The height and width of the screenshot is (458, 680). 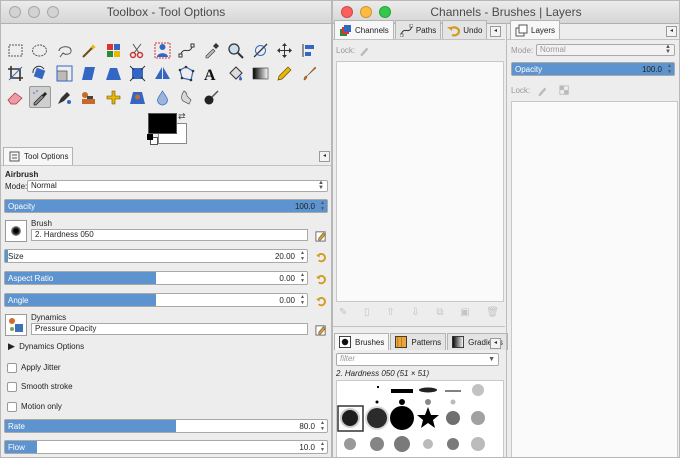 What do you see at coordinates (415, 312) in the screenshot?
I see `lower-channel-icon: ⇩` at bounding box center [415, 312].